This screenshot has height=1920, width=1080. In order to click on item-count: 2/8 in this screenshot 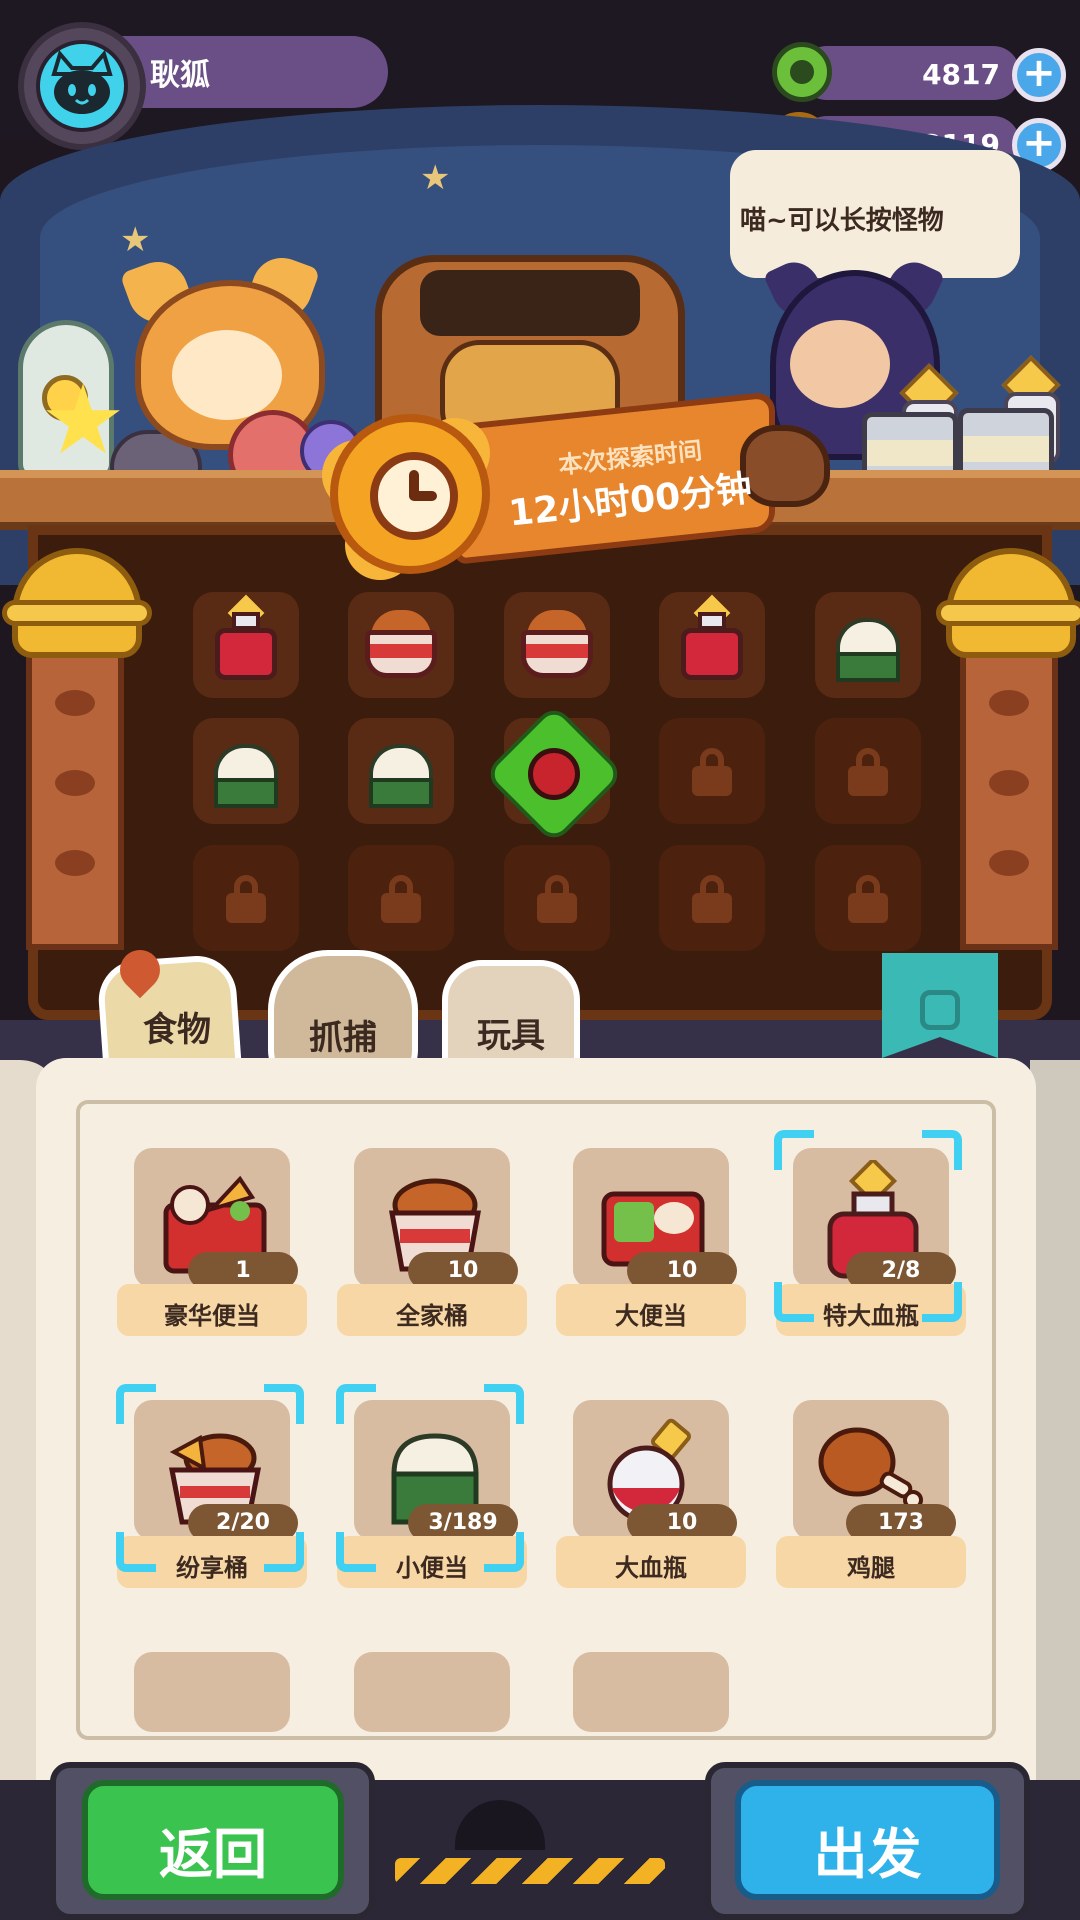, I will do `click(901, 1270)`.